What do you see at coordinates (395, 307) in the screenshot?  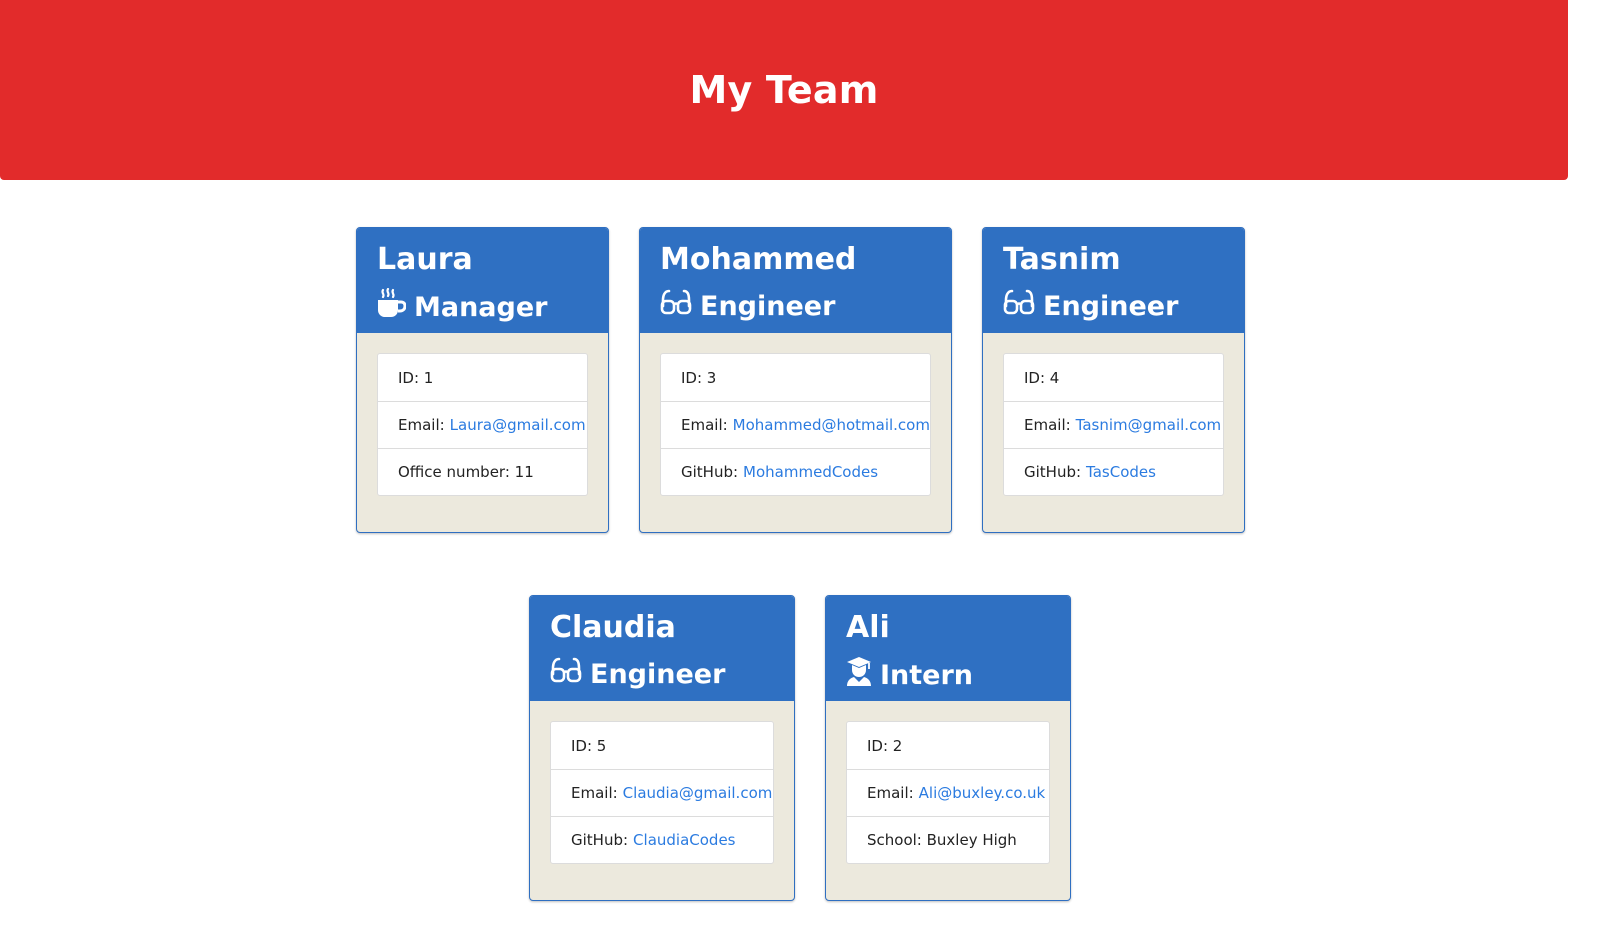 I see `coffee-icon` at bounding box center [395, 307].